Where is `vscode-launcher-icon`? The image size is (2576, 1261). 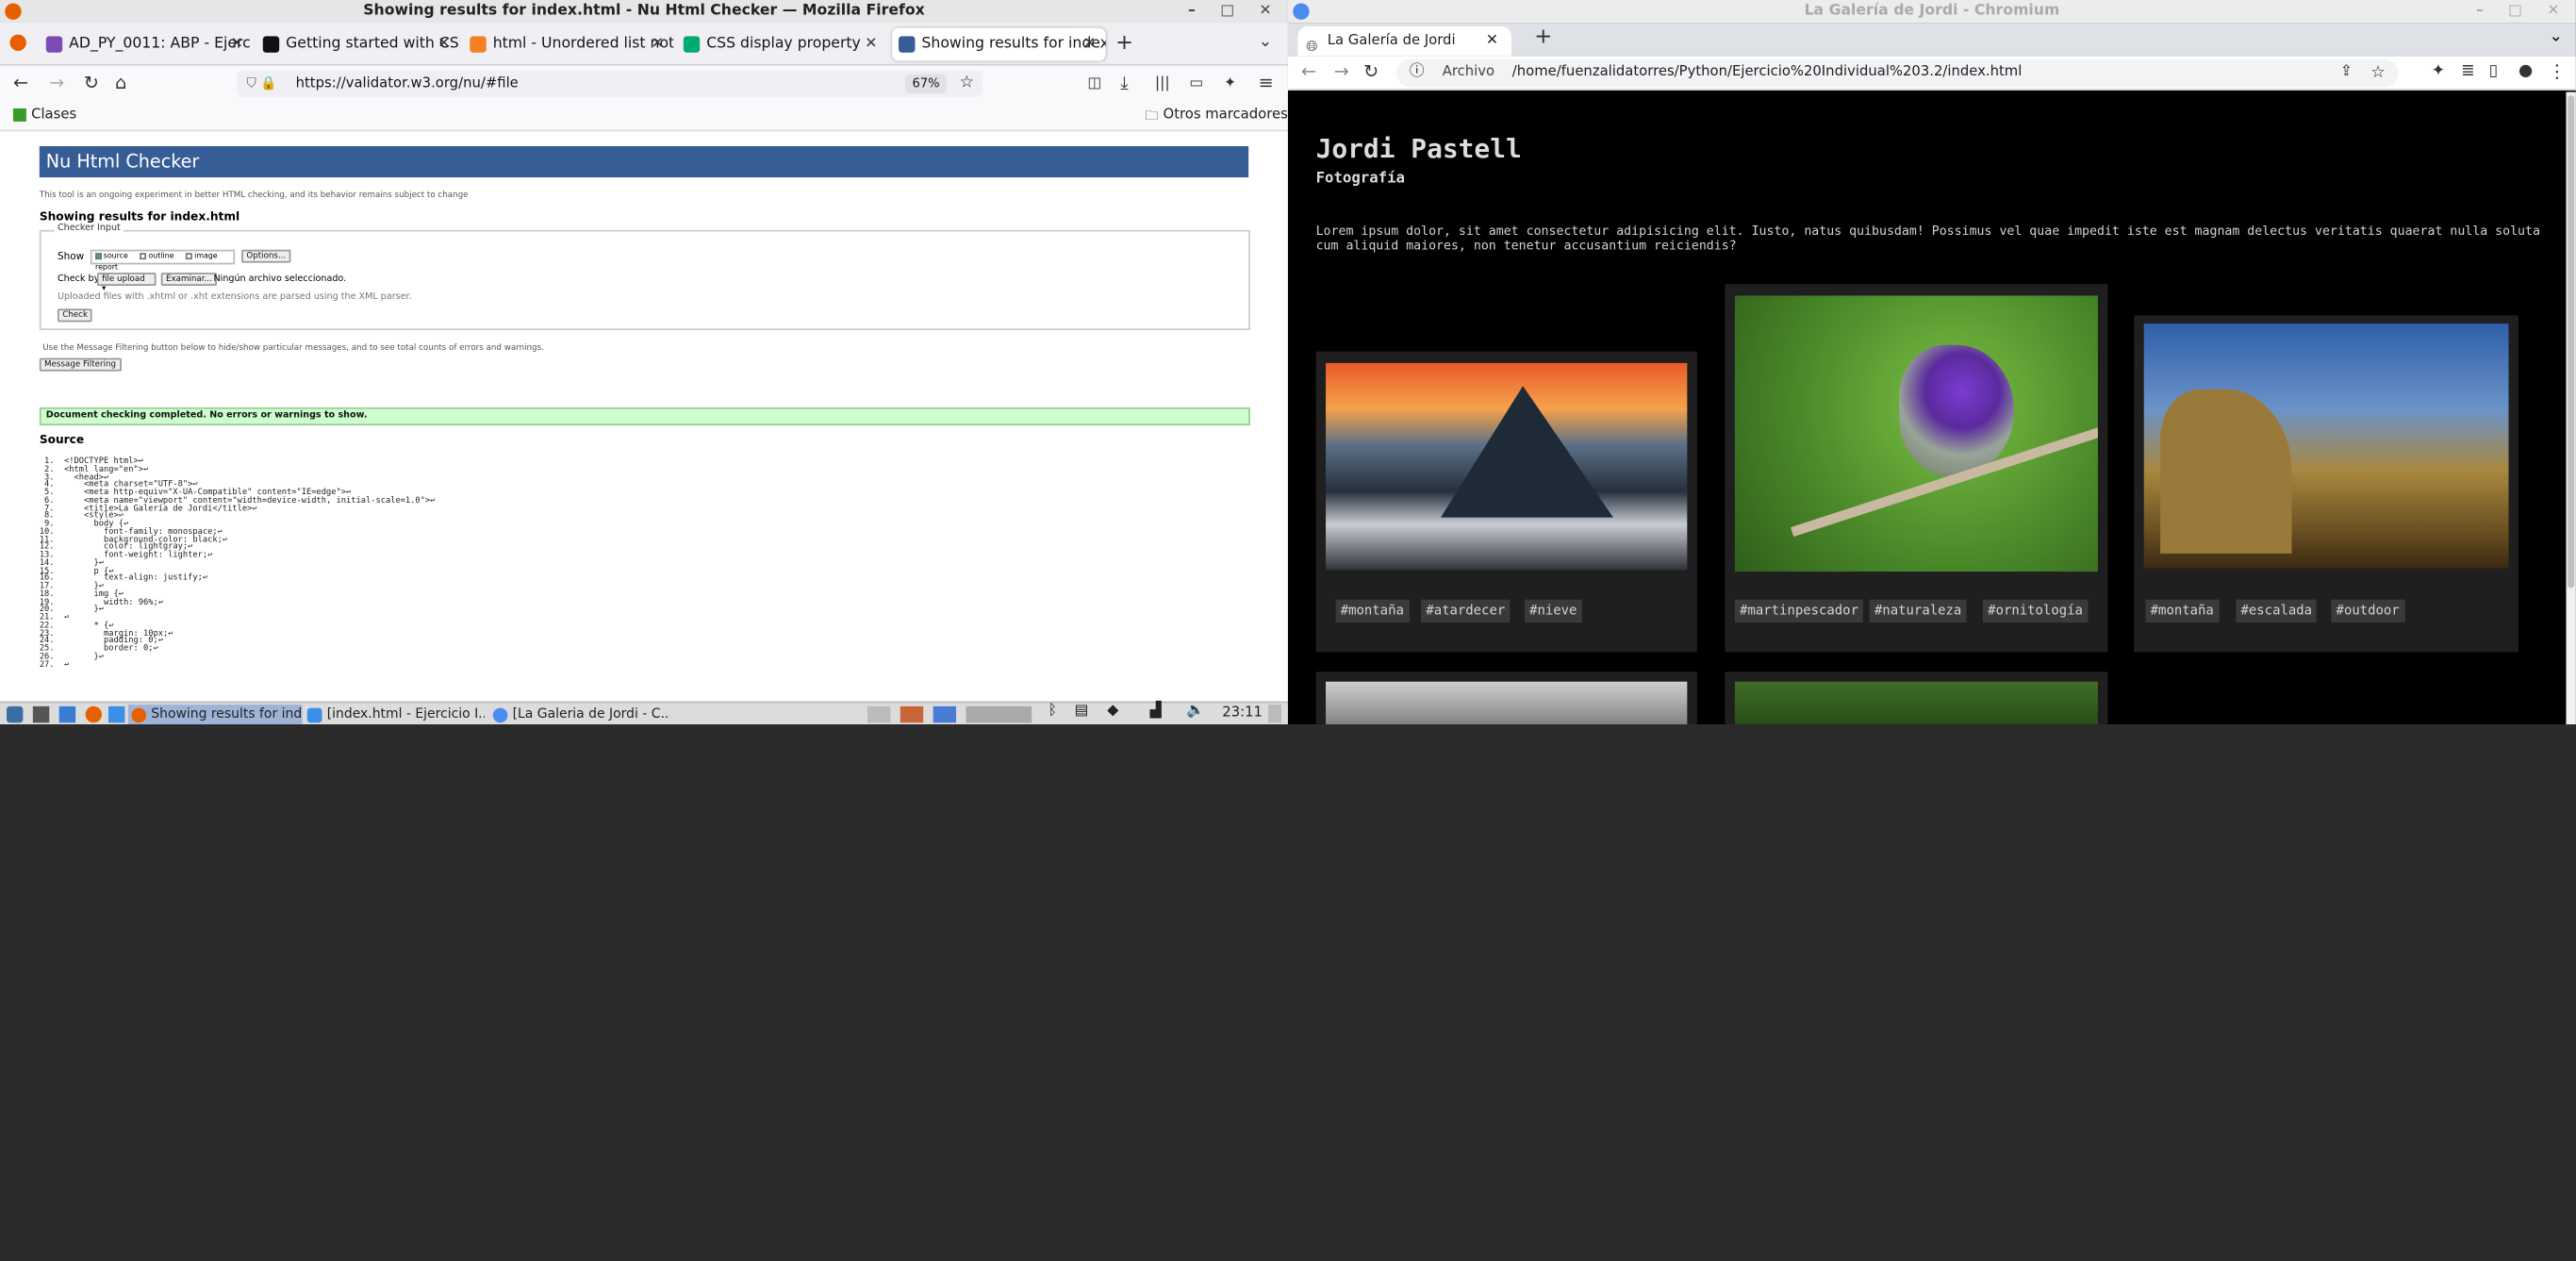 vscode-launcher-icon is located at coordinates (116, 714).